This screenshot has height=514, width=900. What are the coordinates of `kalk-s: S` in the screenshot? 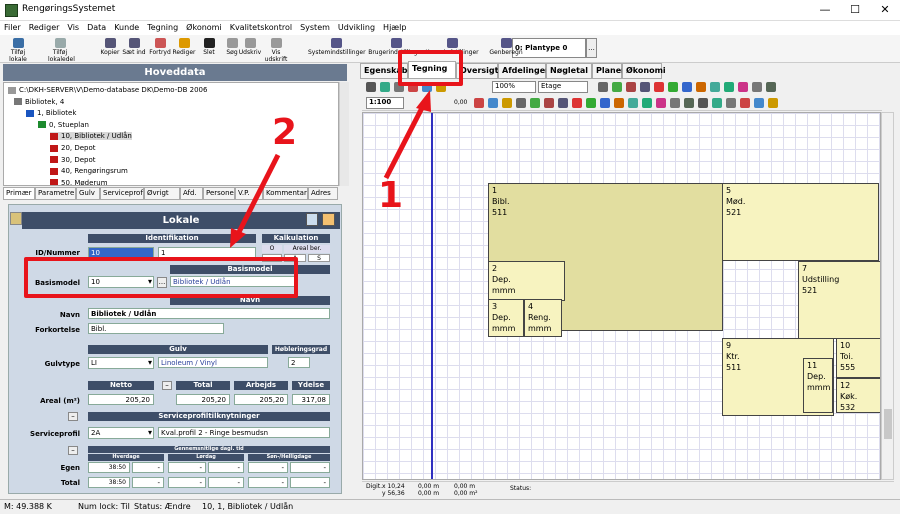 It's located at (319, 258).